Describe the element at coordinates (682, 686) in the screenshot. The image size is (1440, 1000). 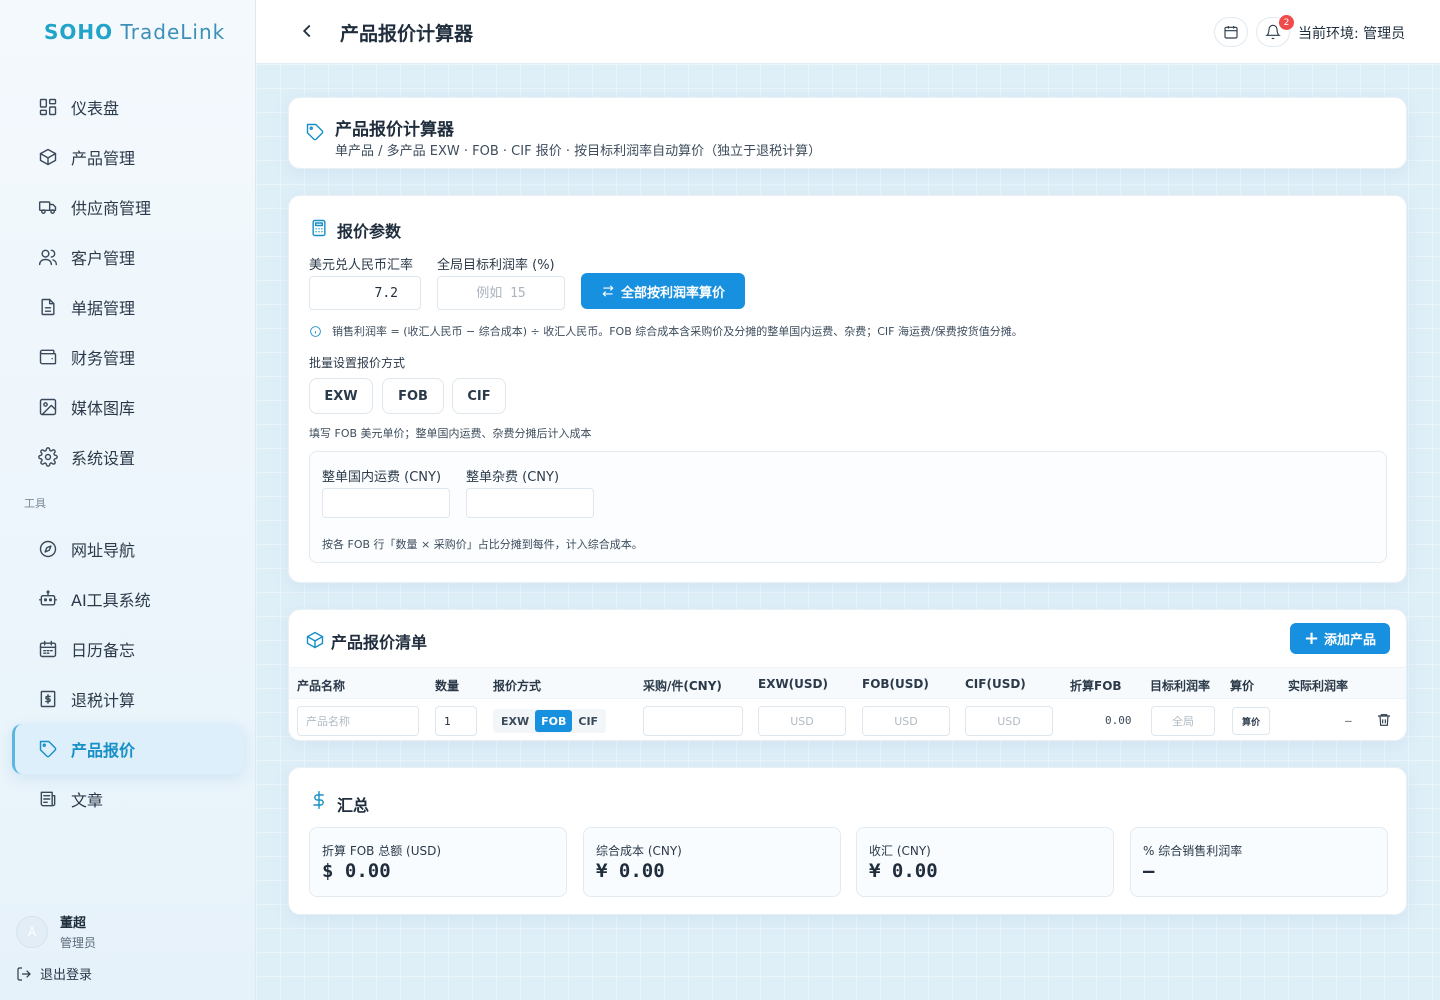
I see `col-purchase-price: 采购/件(CNY)` at that location.